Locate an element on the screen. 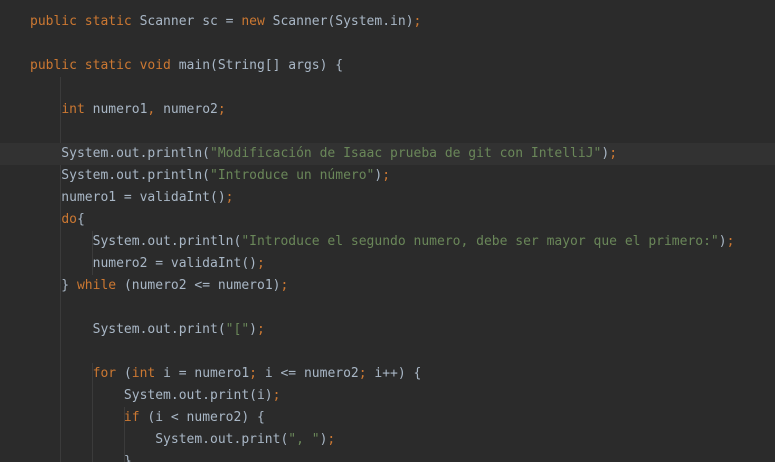 This screenshot has width=775, height=462. code-line: numero2 = validaInt(); is located at coordinates (402, 264).